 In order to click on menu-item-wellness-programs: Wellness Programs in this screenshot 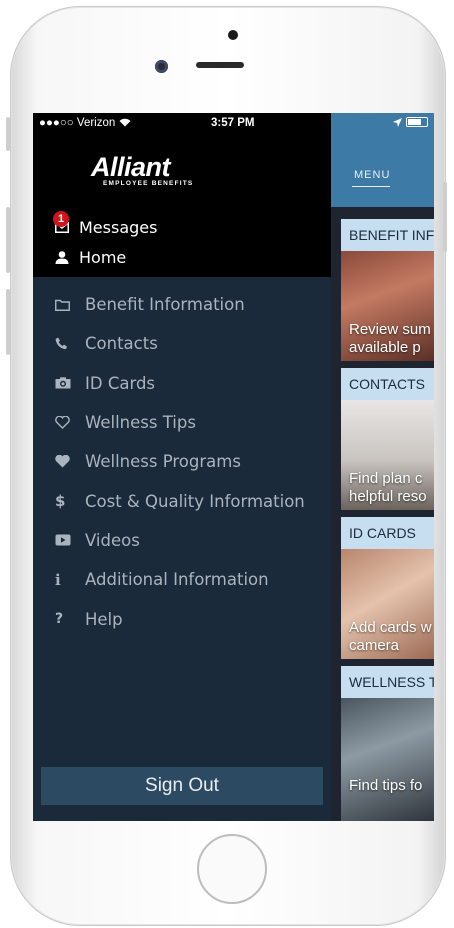, I will do `click(182, 461)`.